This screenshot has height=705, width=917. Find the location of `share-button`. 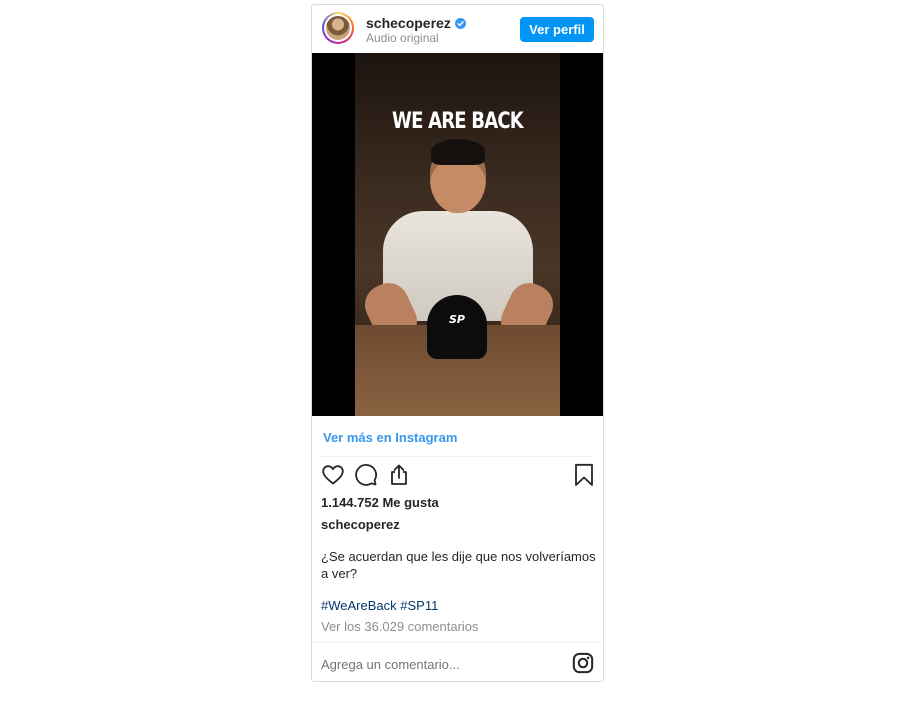

share-button is located at coordinates (399, 476).